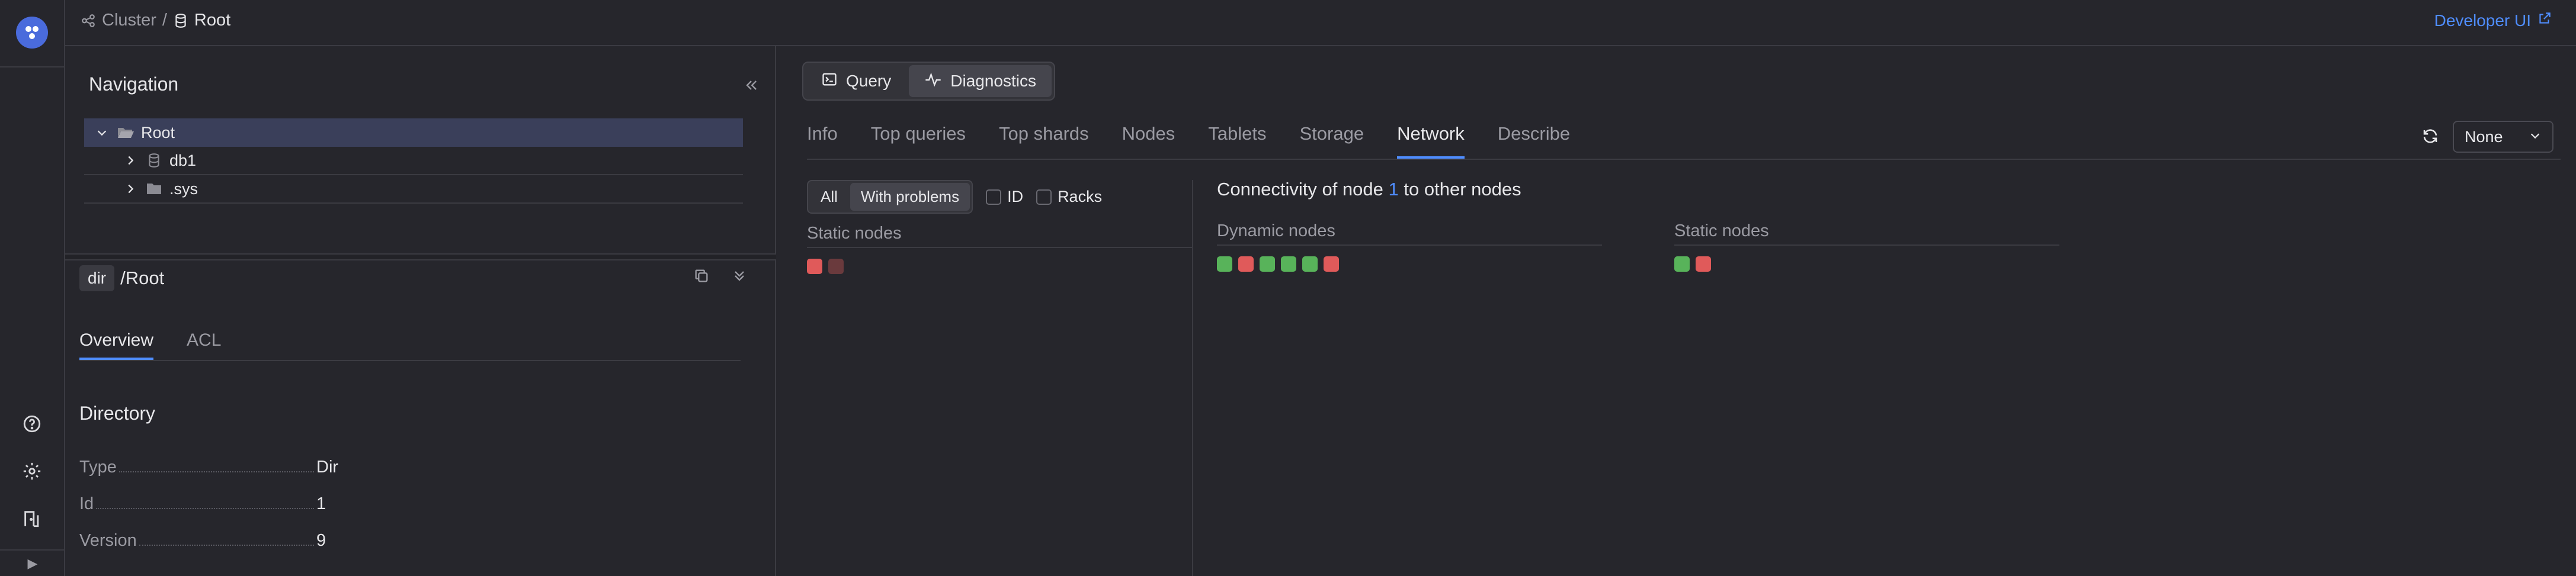 The height and width of the screenshot is (576, 2576). What do you see at coordinates (1004, 197) in the screenshot?
I see `id-checkbox: ID` at bounding box center [1004, 197].